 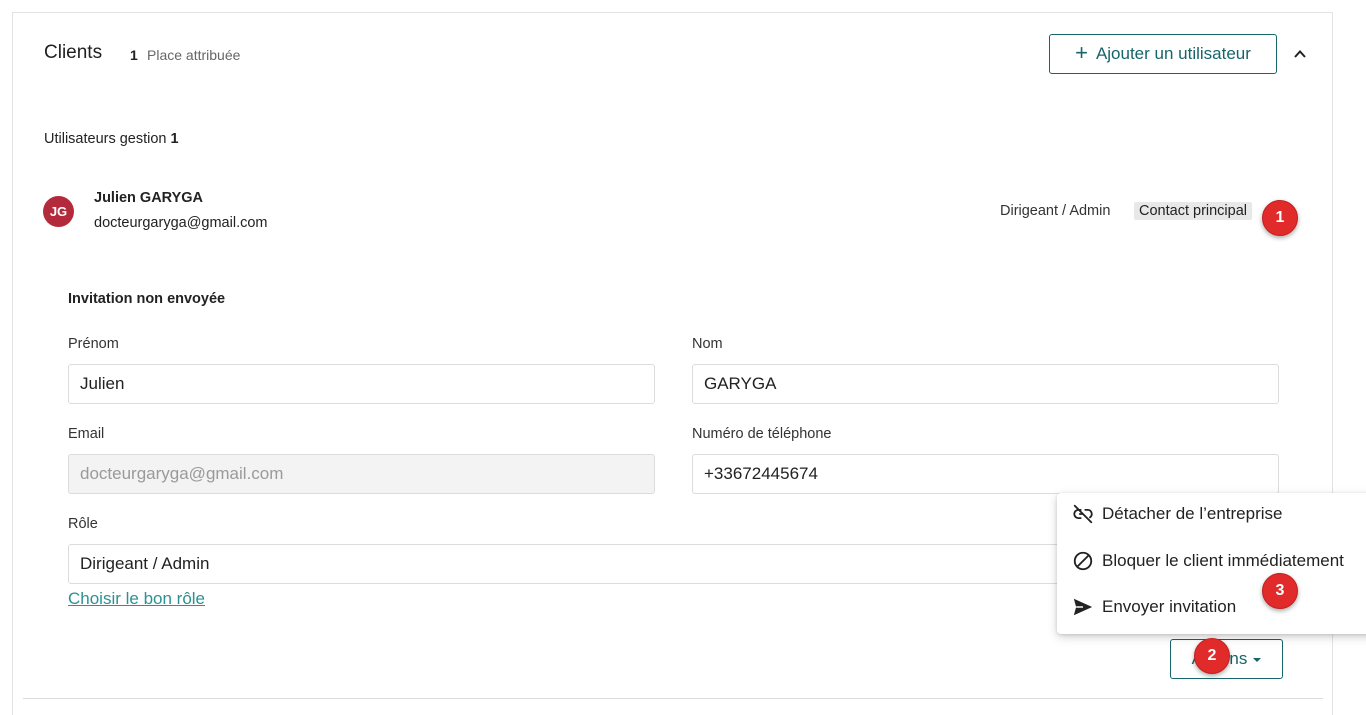 I want to click on role-label: Rôle, so click(x=83, y=524).